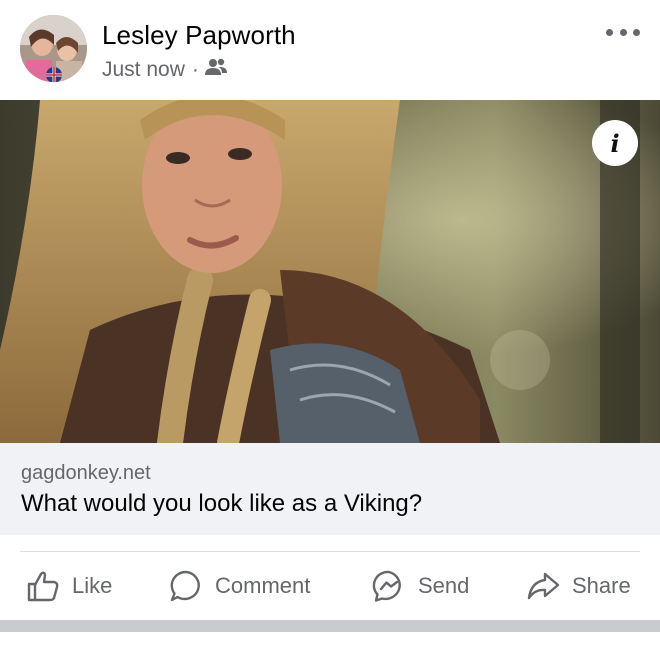 Image resolution: width=660 pixels, height=660 pixels. I want to click on send-label: Send, so click(444, 585).